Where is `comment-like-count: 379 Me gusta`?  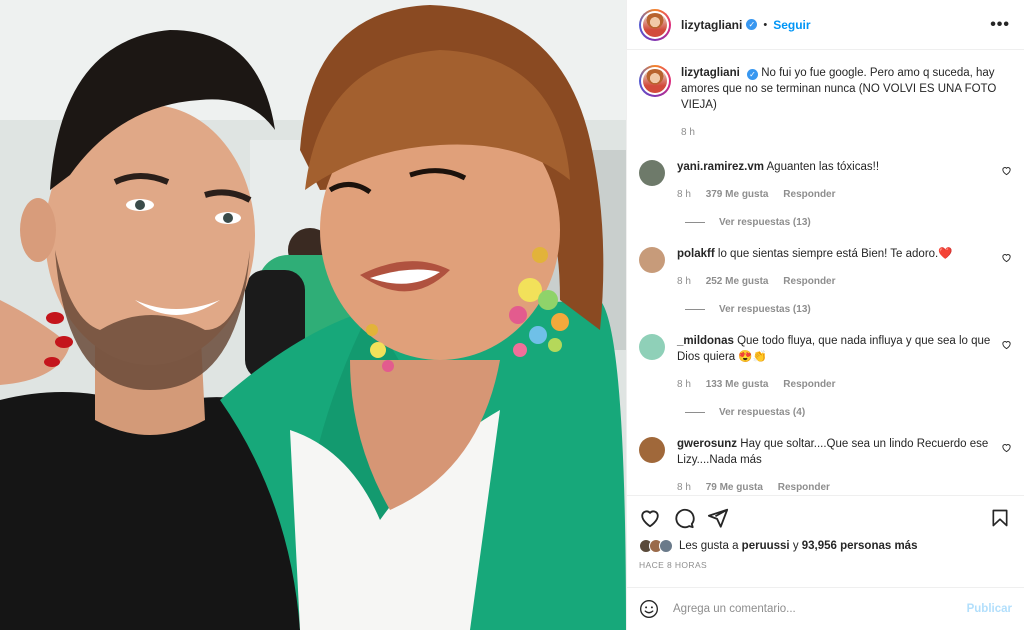 comment-like-count: 379 Me gusta is located at coordinates (737, 194).